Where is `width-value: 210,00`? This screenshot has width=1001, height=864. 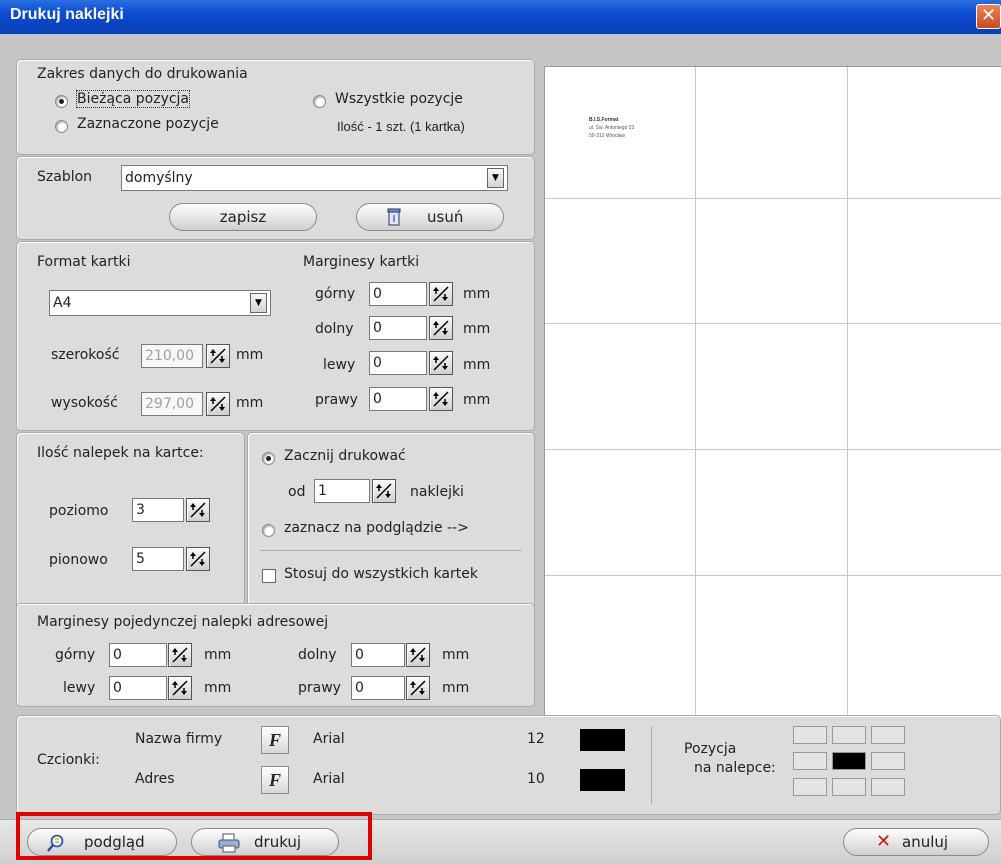 width-value: 210,00 is located at coordinates (169, 356).